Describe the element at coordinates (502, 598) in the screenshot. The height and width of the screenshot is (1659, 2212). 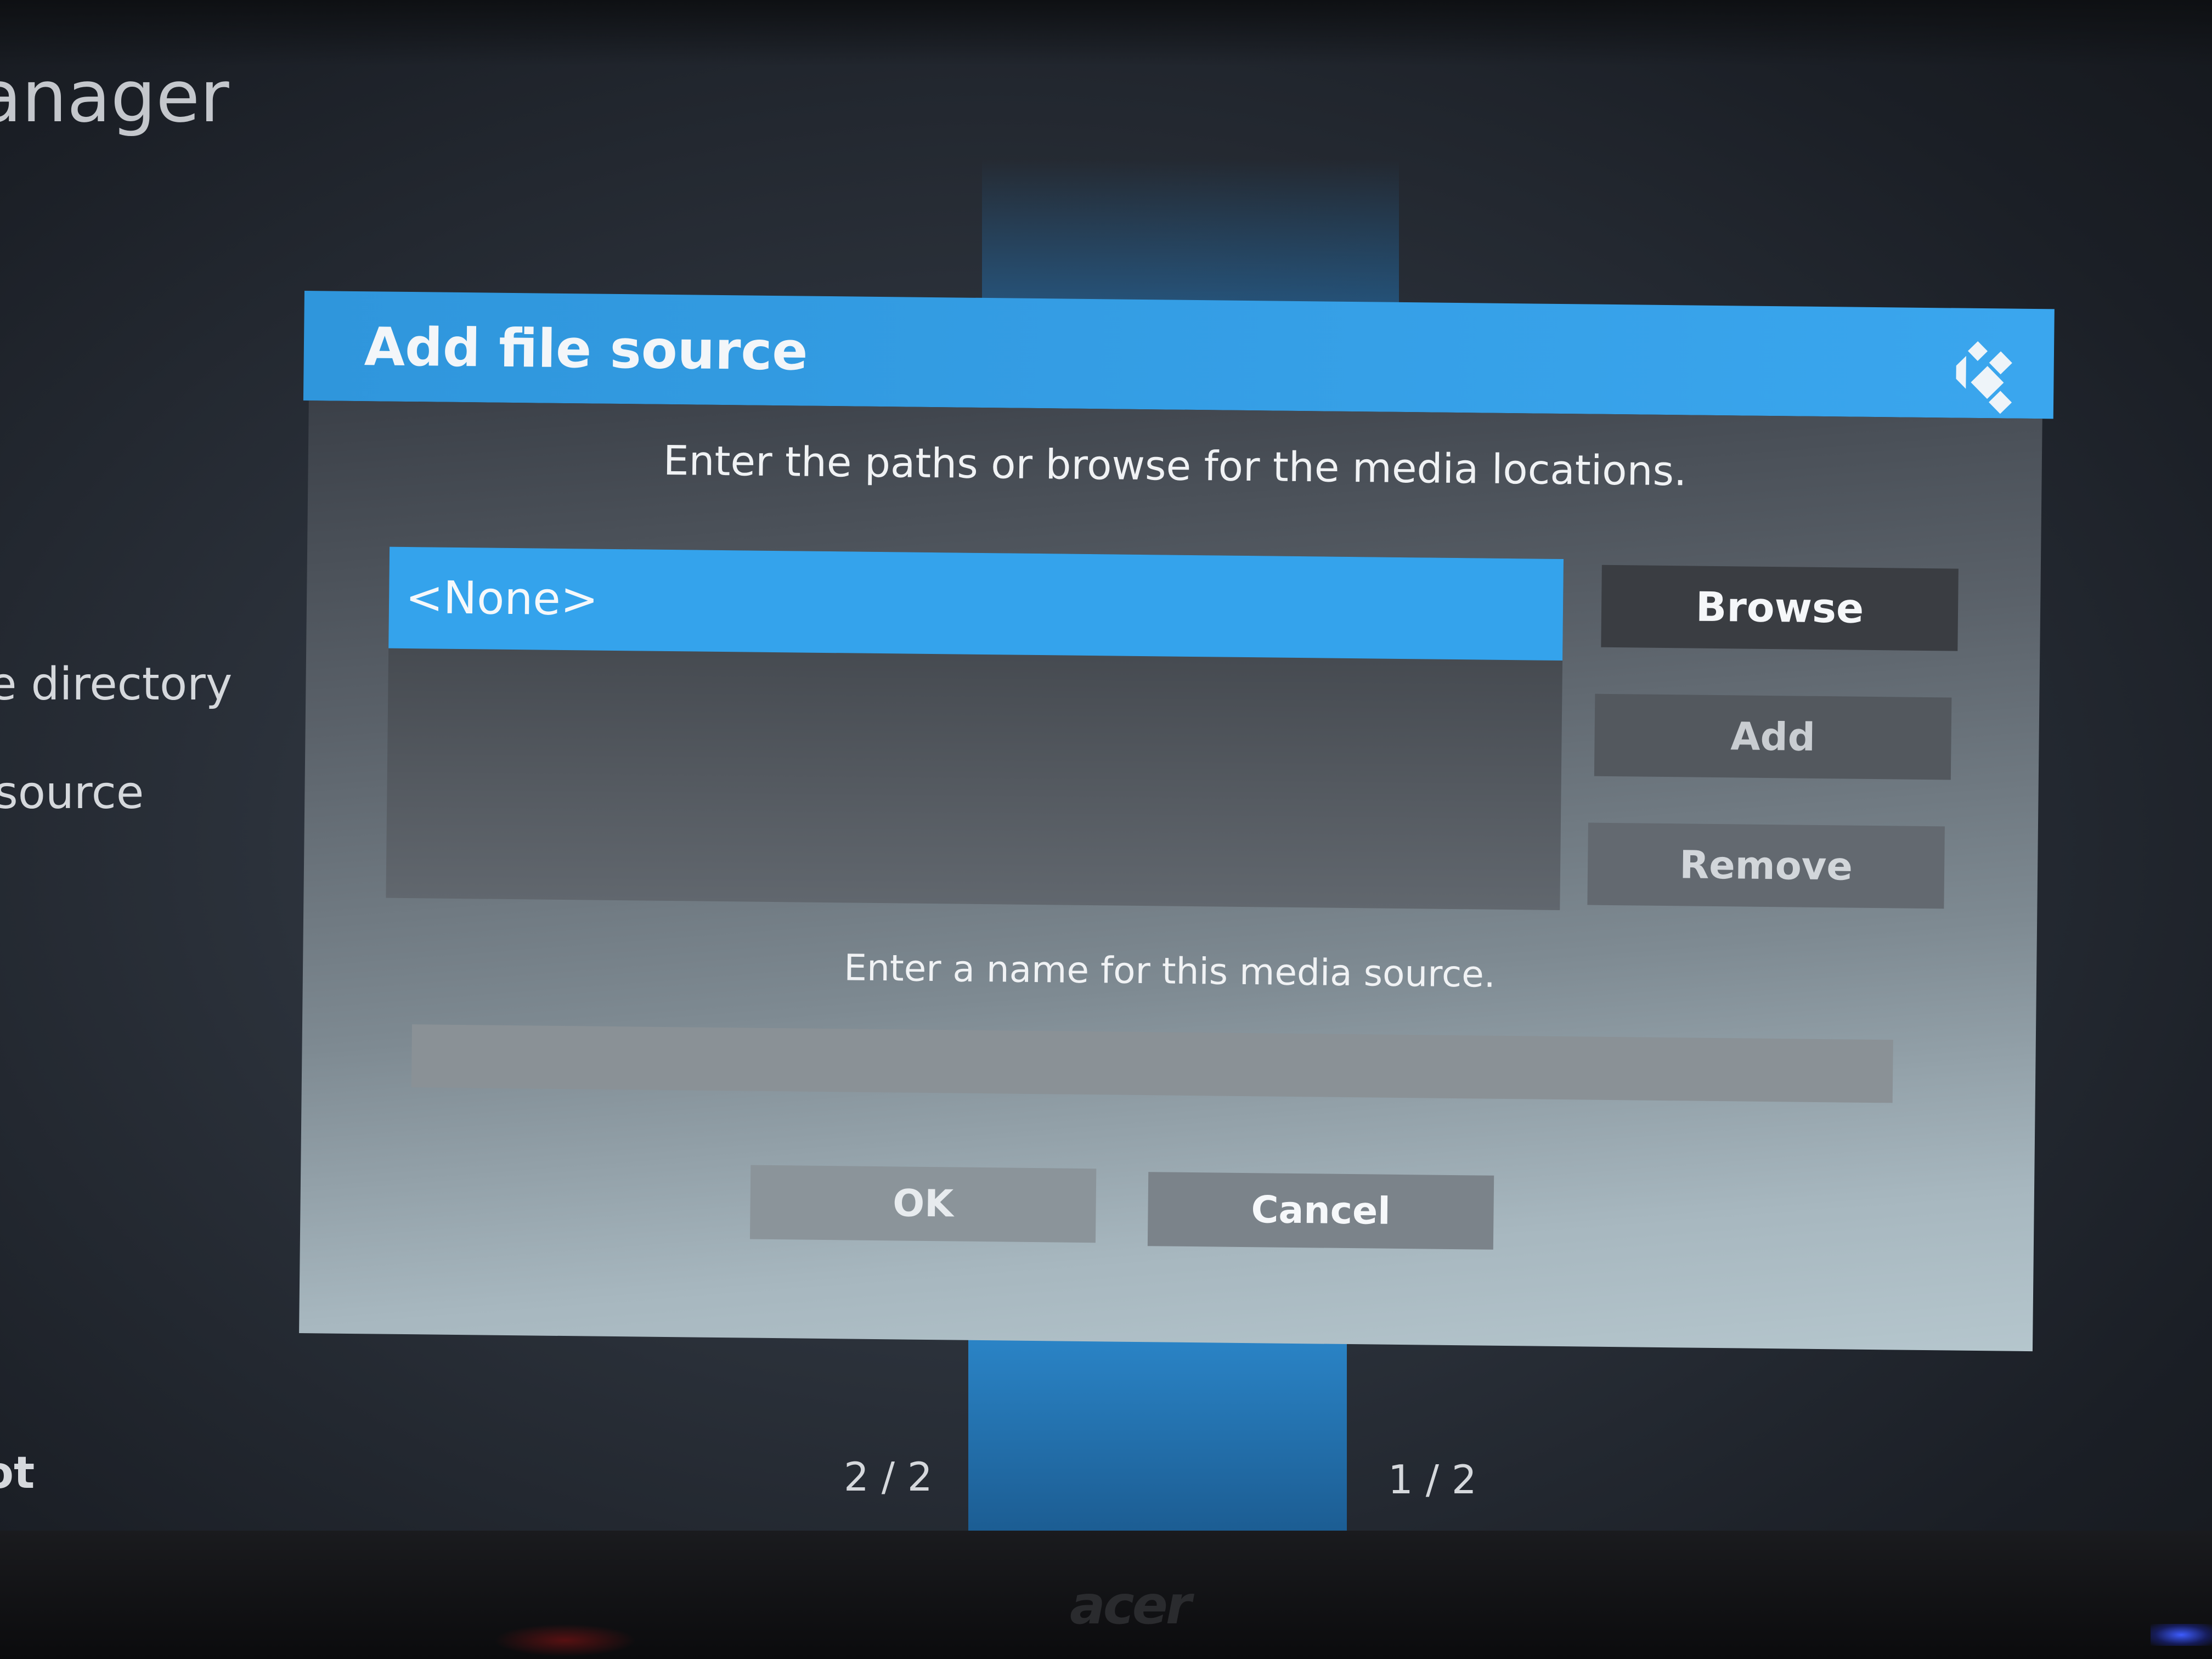
I see `path-list-item-label: <None>` at that location.